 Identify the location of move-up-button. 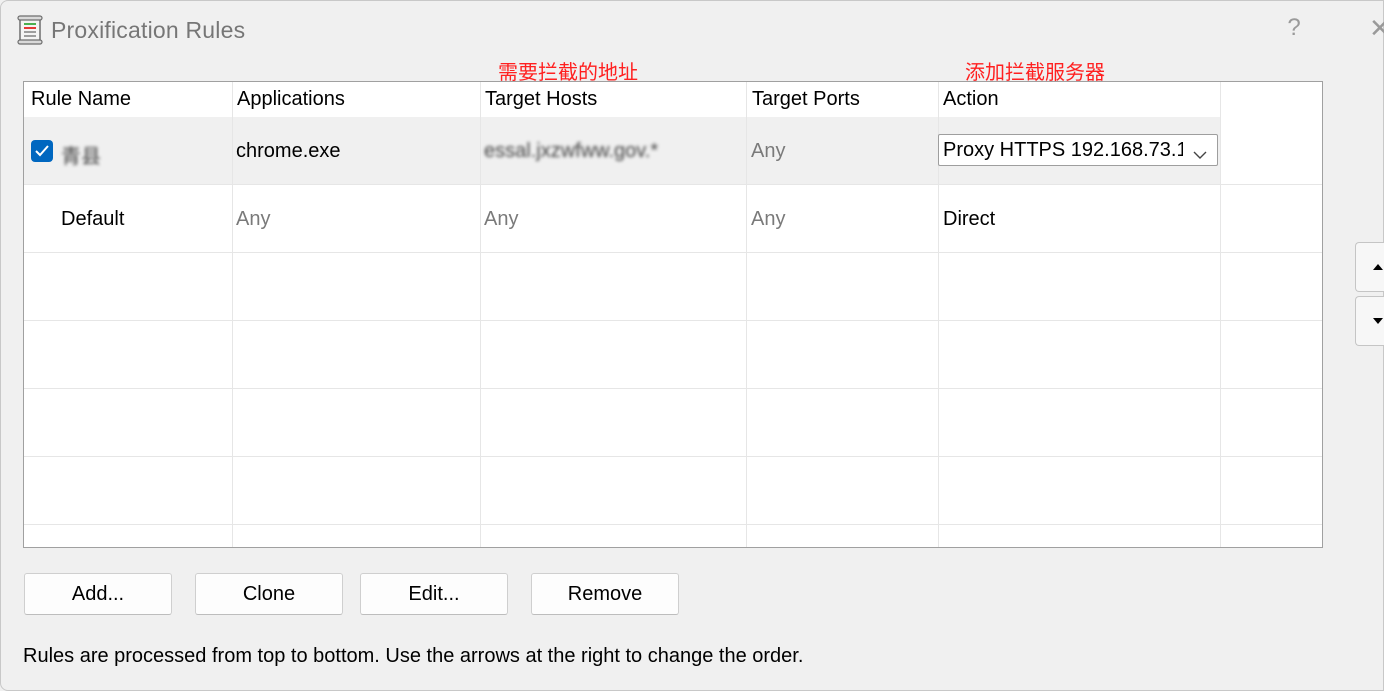
(1369, 267).